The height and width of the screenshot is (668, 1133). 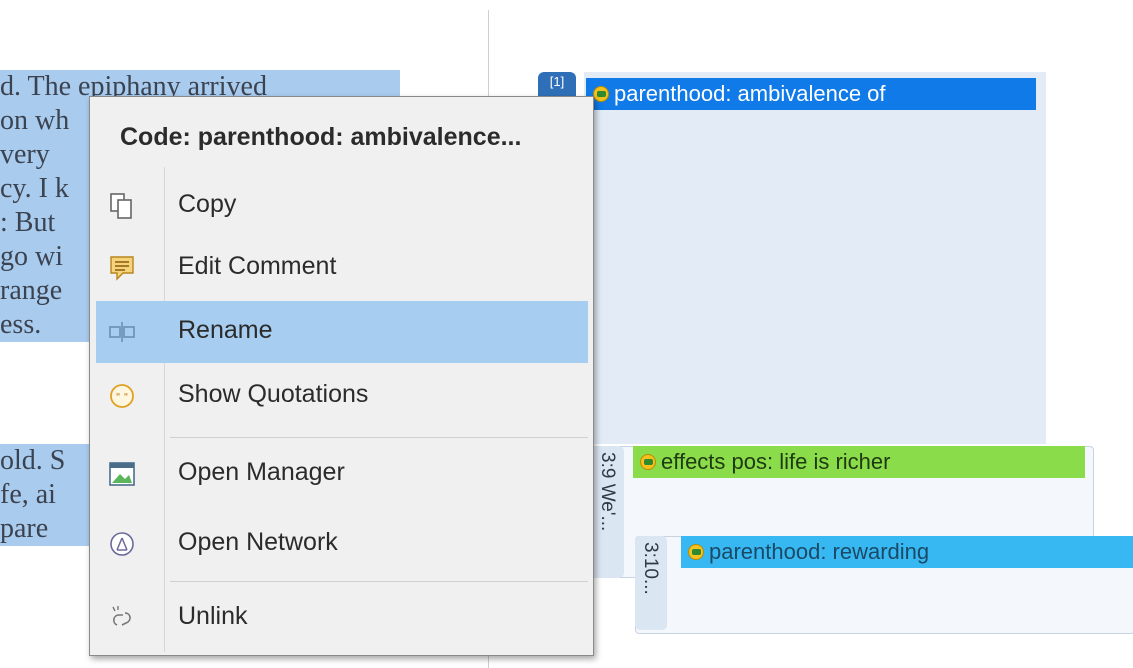 What do you see at coordinates (750, 93) in the screenshot?
I see `code-label: parenthood: ambivalence of` at bounding box center [750, 93].